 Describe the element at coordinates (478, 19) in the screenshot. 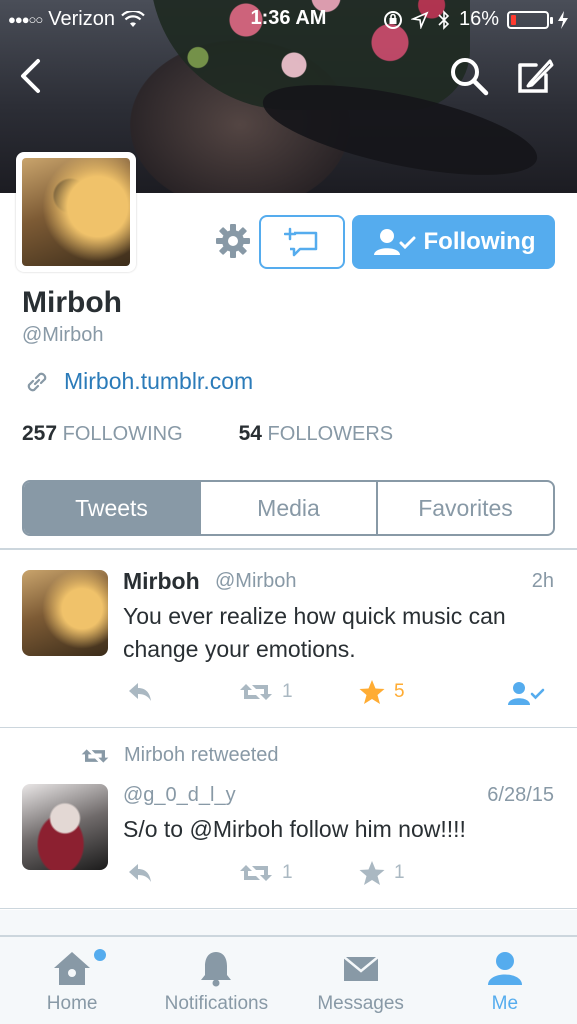

I see `battery-percent: 16%` at that location.